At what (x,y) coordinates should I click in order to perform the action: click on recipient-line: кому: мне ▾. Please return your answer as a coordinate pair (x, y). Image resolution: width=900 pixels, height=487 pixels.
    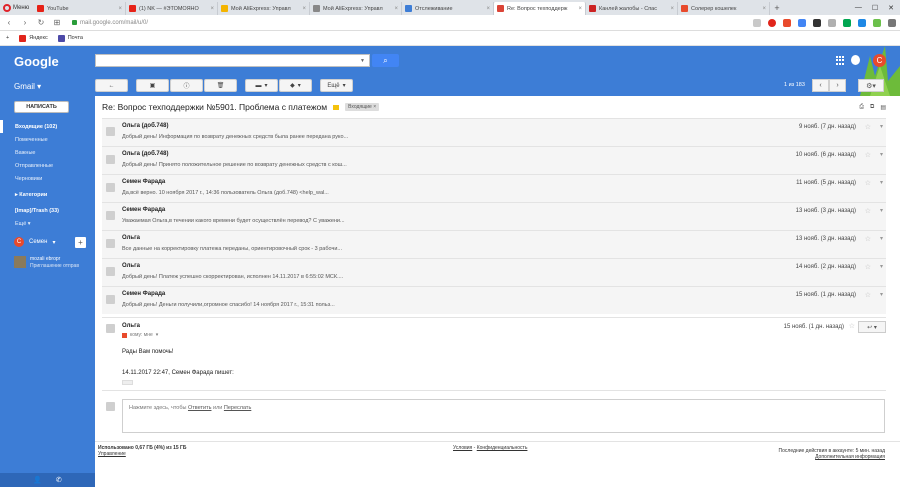
    Looking at the image, I should click on (140, 335).